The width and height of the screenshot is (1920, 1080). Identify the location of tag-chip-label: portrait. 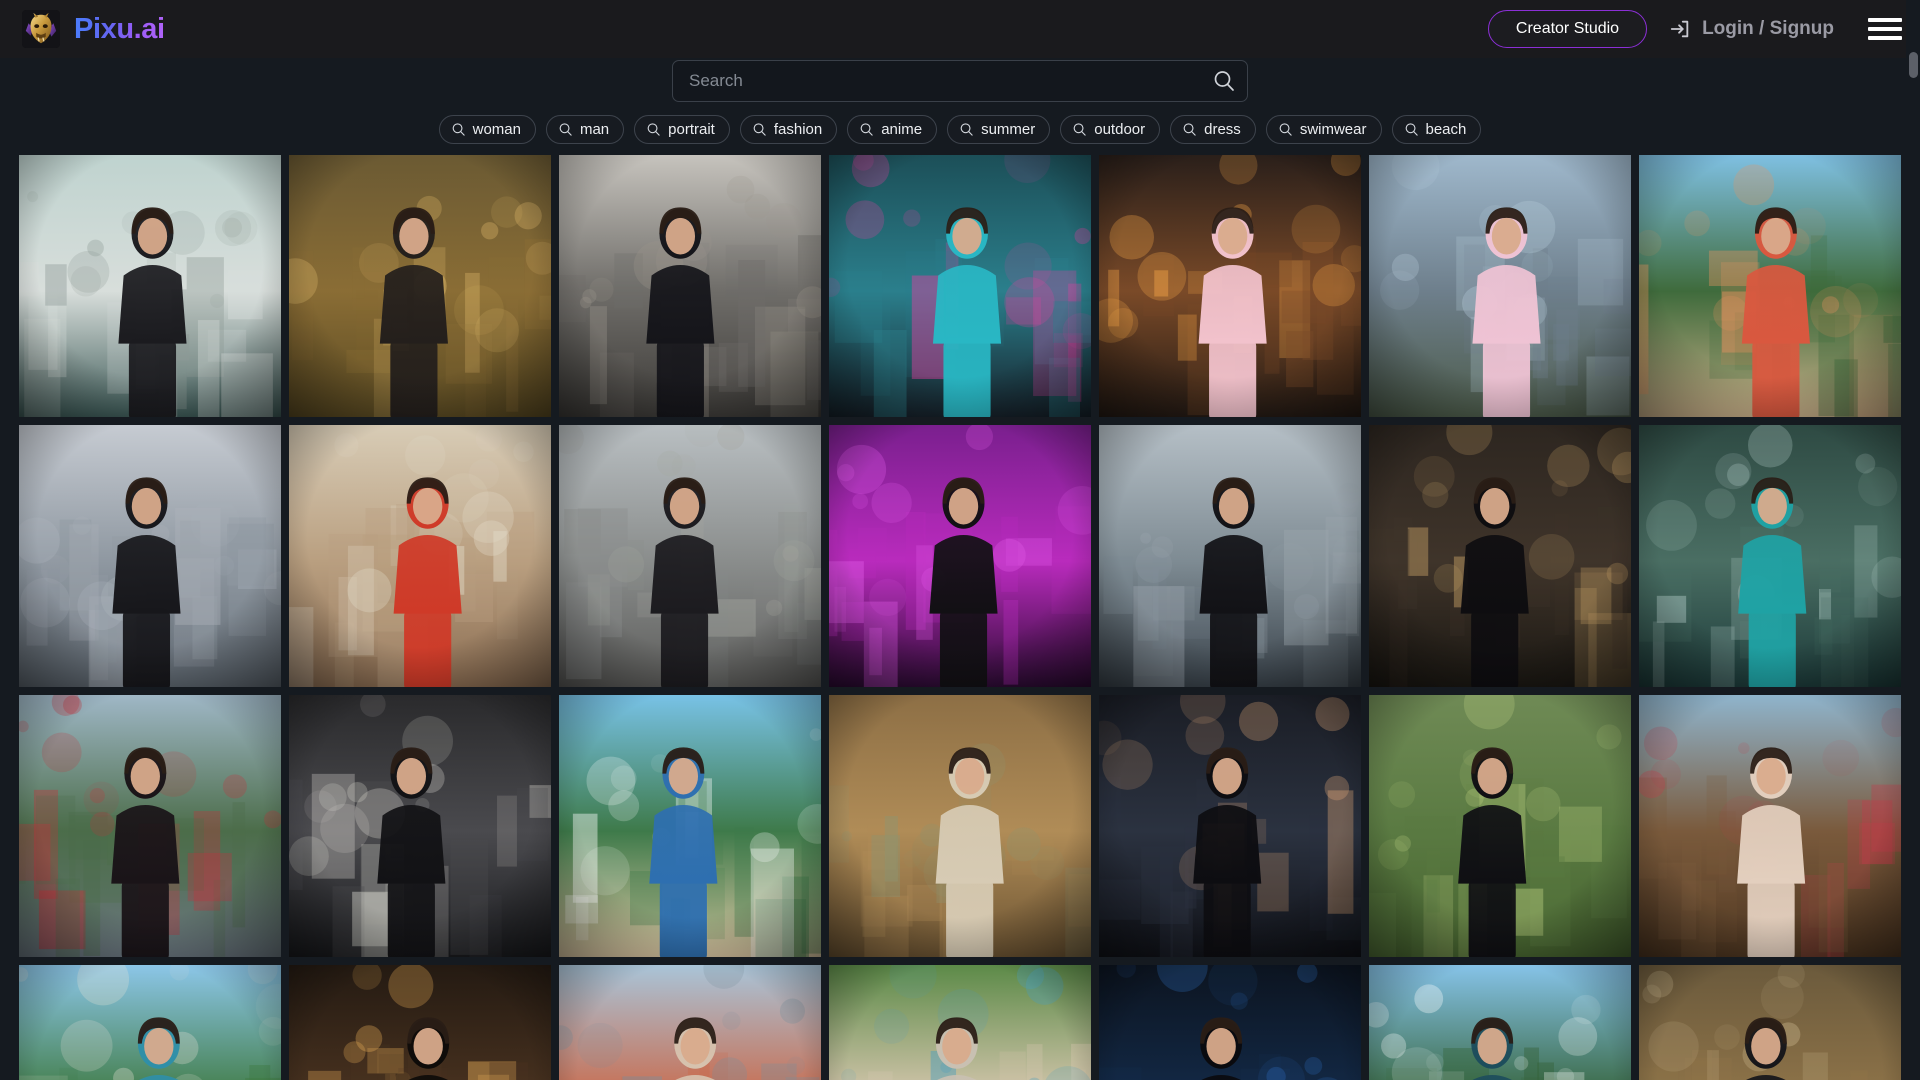
(691, 129).